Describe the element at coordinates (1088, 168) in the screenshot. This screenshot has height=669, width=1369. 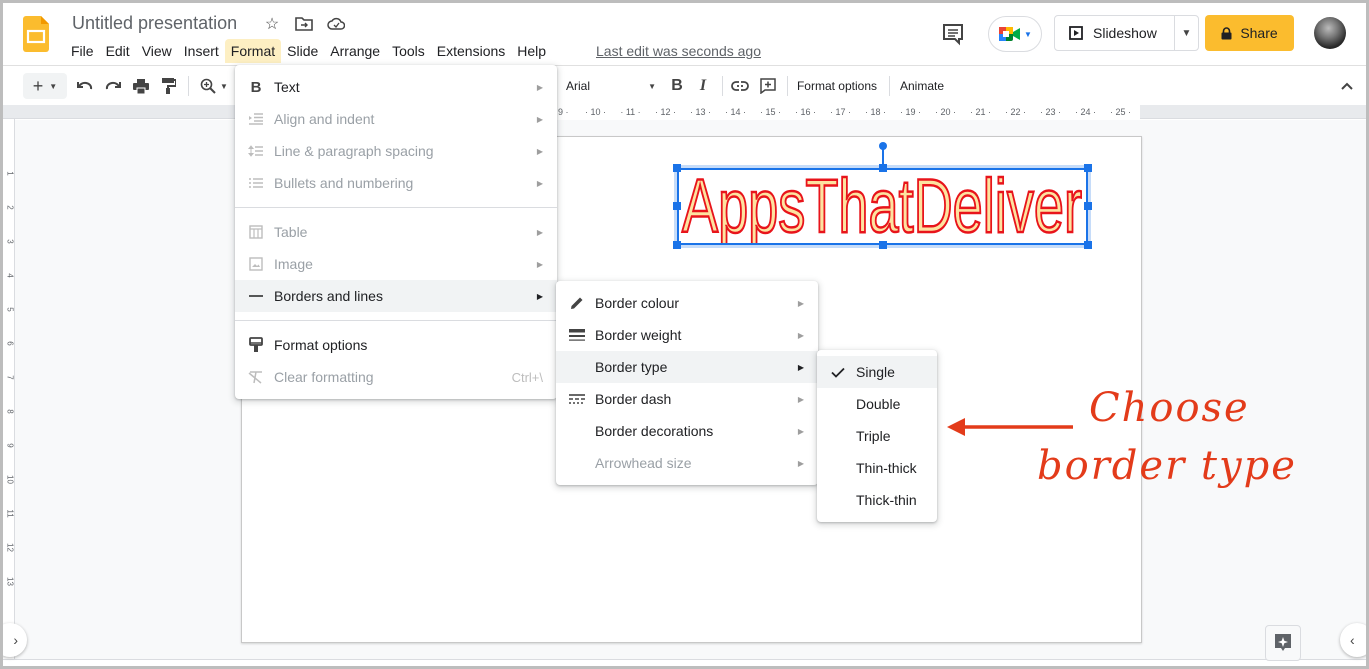
I see `resize-handle-ne` at that location.